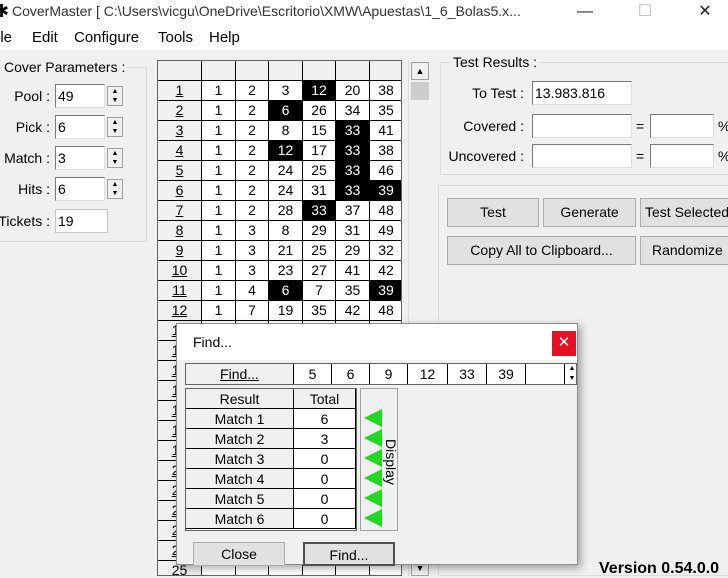  What do you see at coordinates (379, 459) in the screenshot?
I see `display-panel: Display` at bounding box center [379, 459].